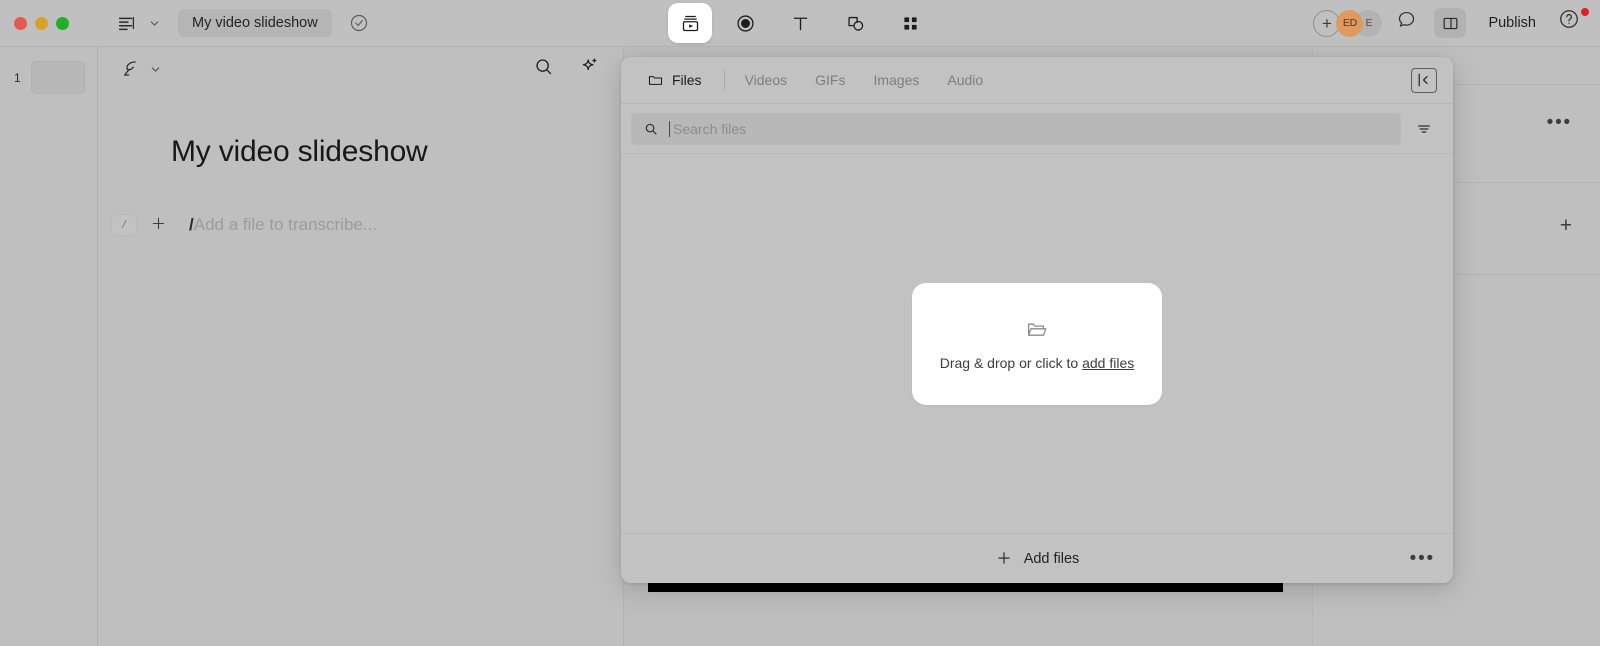  I want to click on window-zoom-button, so click(62, 23).